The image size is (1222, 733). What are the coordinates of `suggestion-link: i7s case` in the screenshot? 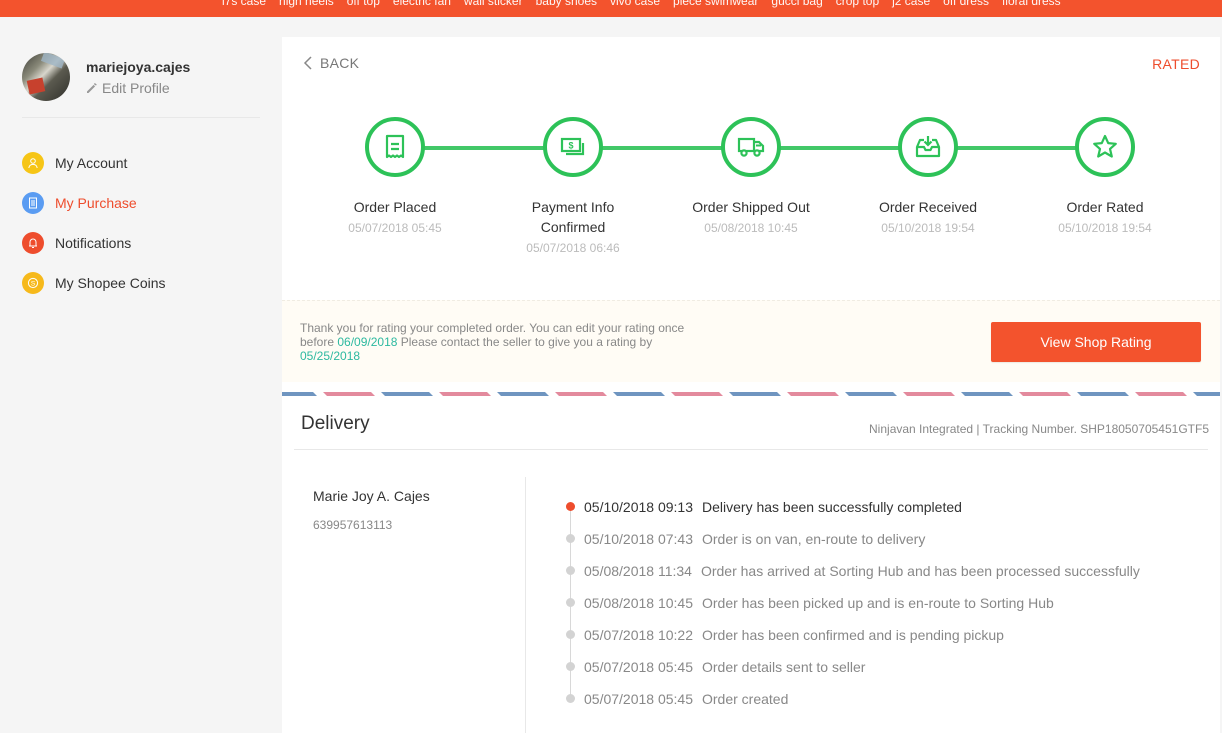 It's located at (244, 4).